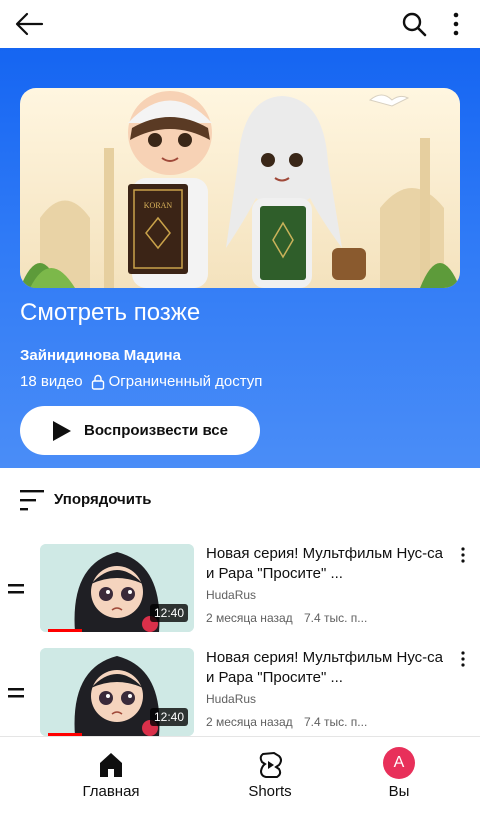  I want to click on sort-icon, so click(32, 500).